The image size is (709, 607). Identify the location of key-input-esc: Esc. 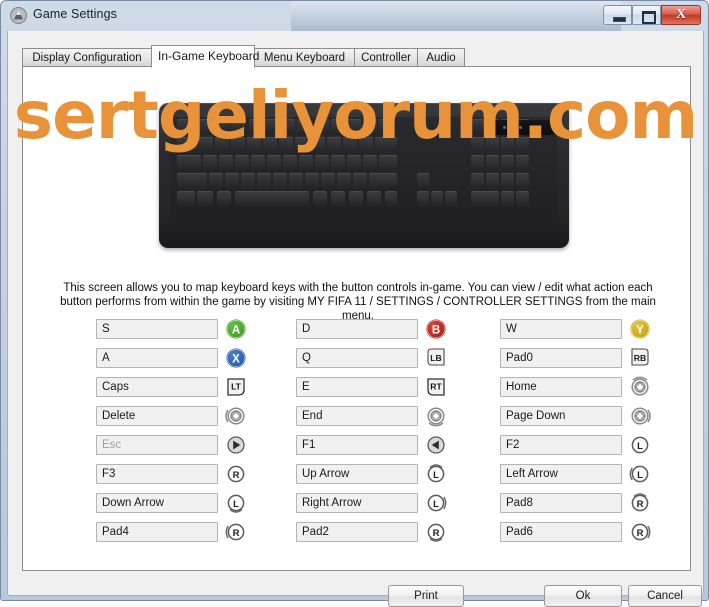
(157, 445).